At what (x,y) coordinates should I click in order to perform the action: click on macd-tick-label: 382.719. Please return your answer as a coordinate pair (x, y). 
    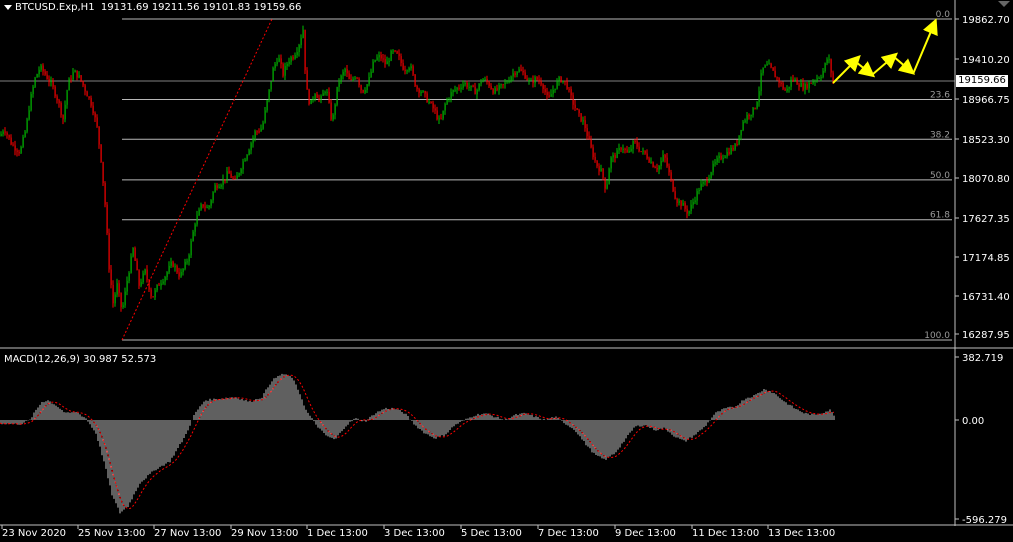
    Looking at the image, I should click on (982, 358).